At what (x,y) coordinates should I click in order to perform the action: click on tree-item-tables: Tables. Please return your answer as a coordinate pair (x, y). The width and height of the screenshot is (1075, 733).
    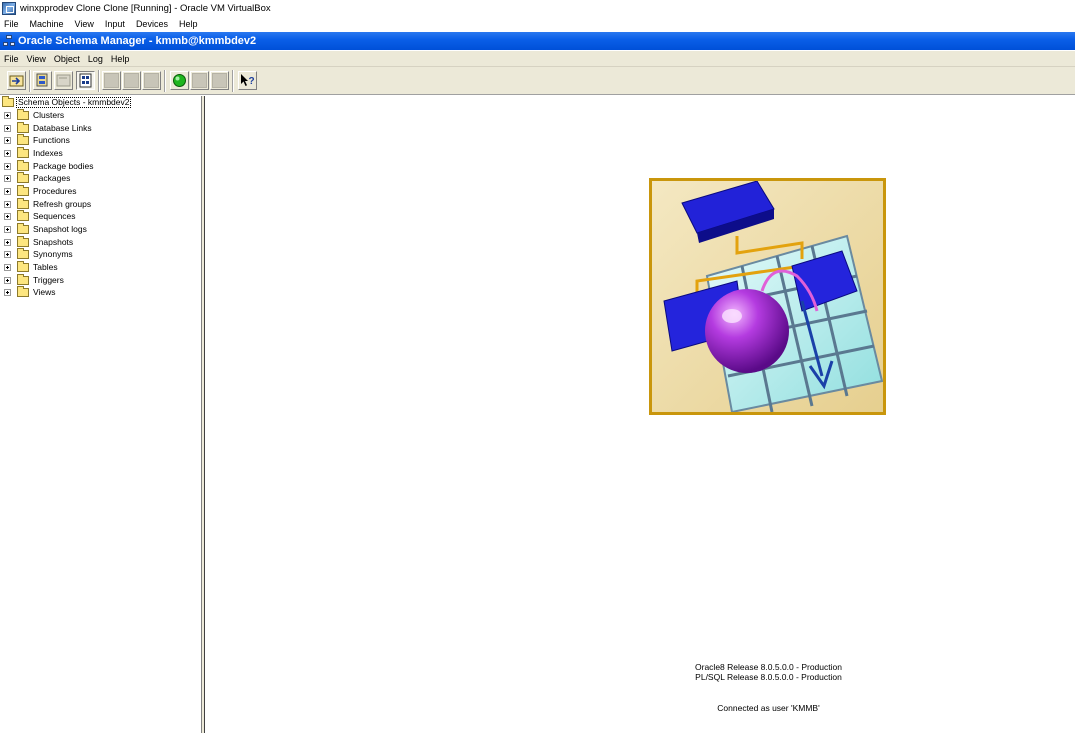
    Looking at the image, I should click on (31, 266).